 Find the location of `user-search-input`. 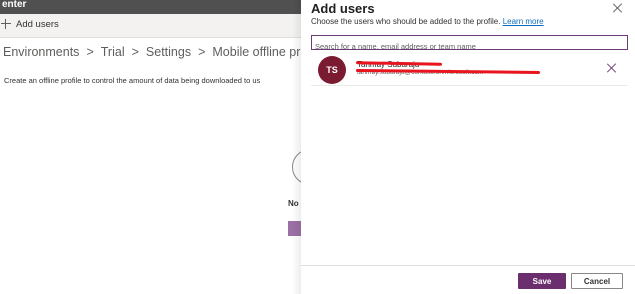

user-search-input is located at coordinates (469, 46).